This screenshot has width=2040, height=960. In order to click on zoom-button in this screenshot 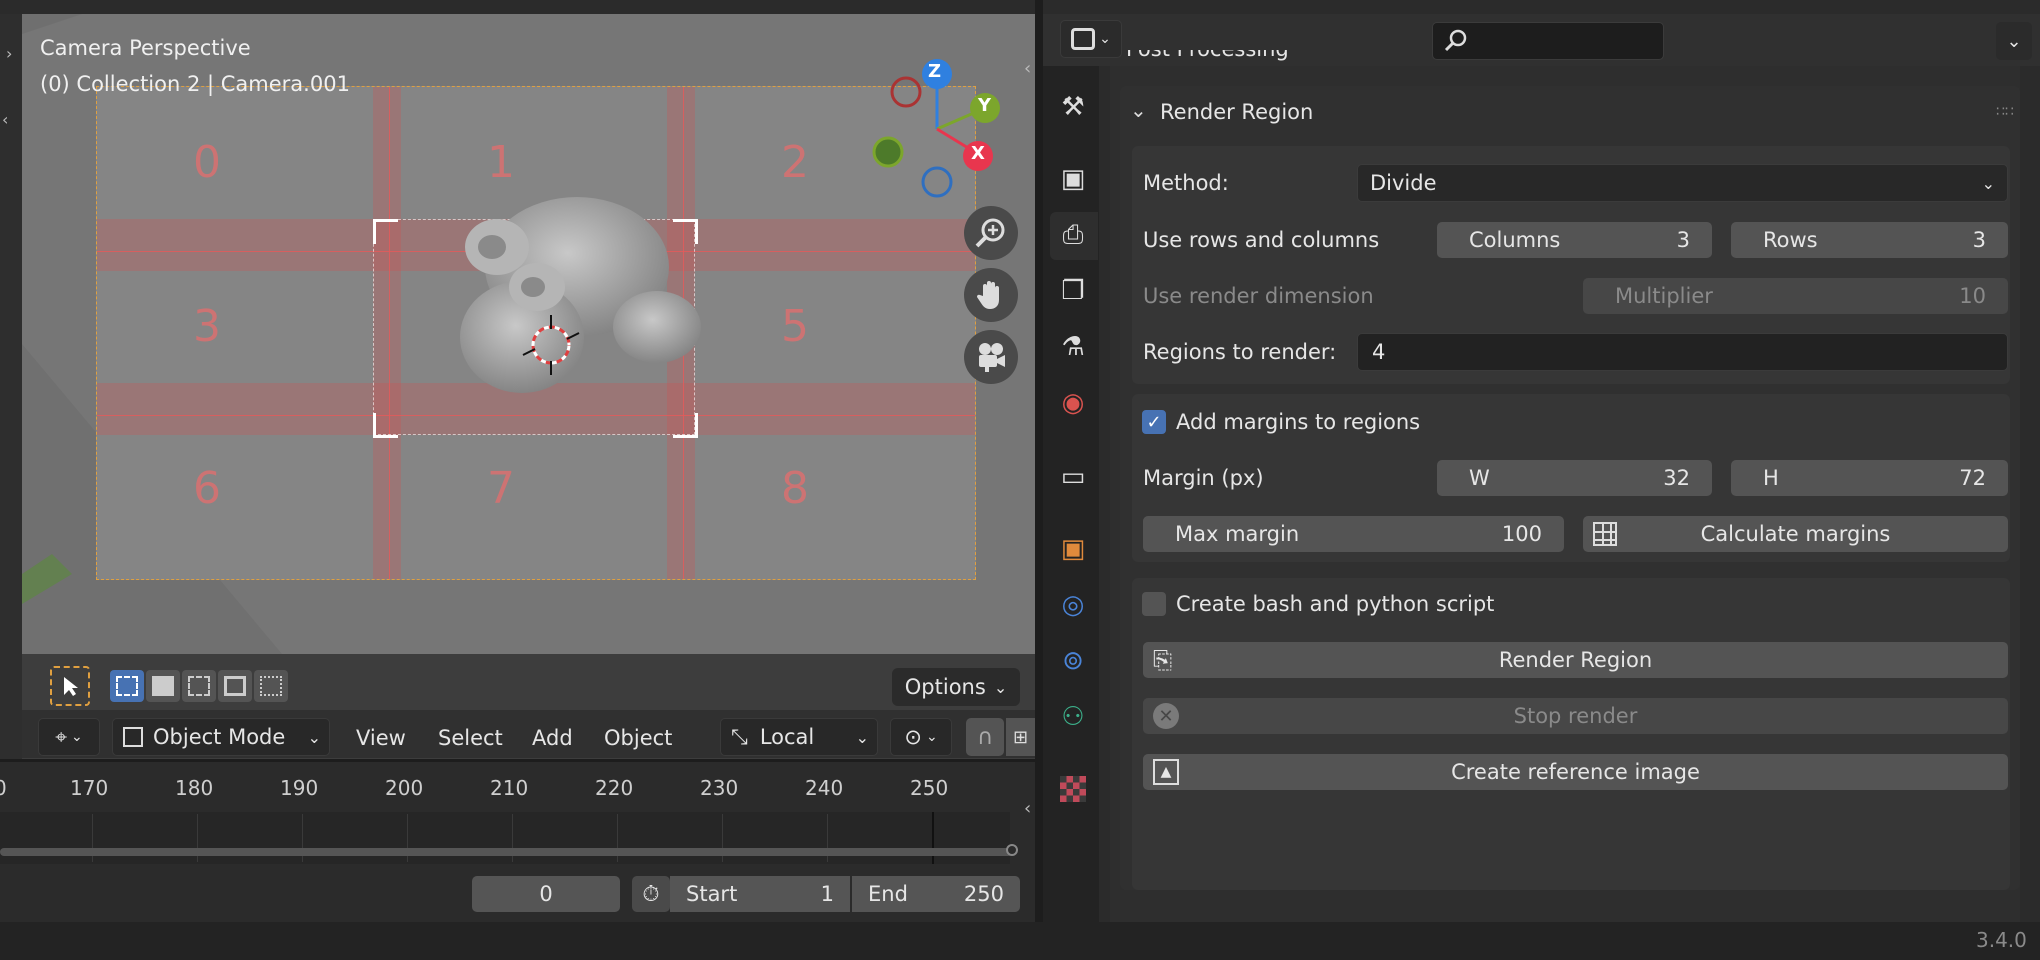, I will do `click(991, 233)`.